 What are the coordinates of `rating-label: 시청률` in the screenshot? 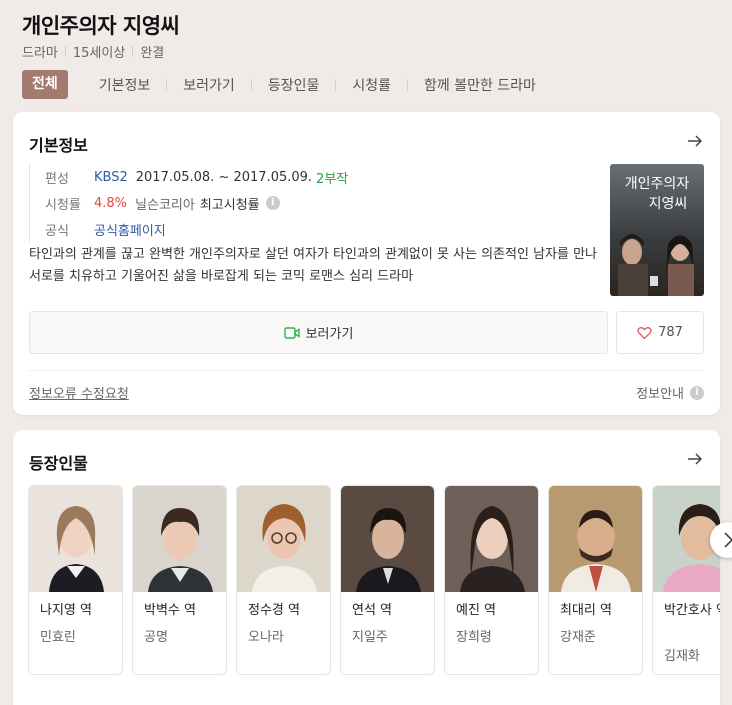 It's located at (63, 205).